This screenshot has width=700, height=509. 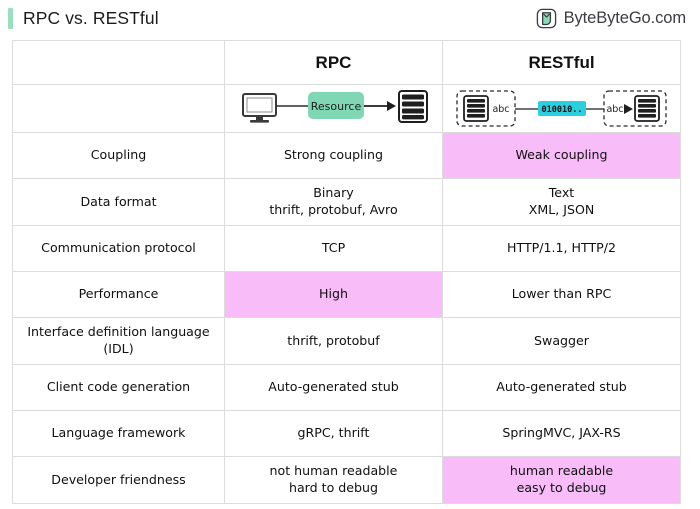 I want to click on header-cell-rpc: RPC, so click(x=333, y=62).